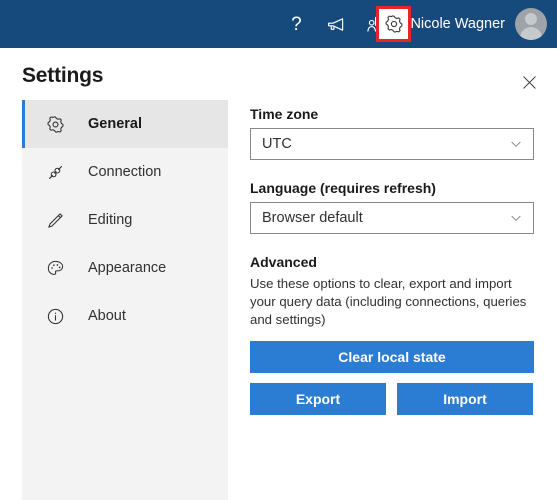 Image resolution: width=557 pixels, height=500 pixels. What do you see at coordinates (336, 24) in the screenshot?
I see `megaphone-icon` at bounding box center [336, 24].